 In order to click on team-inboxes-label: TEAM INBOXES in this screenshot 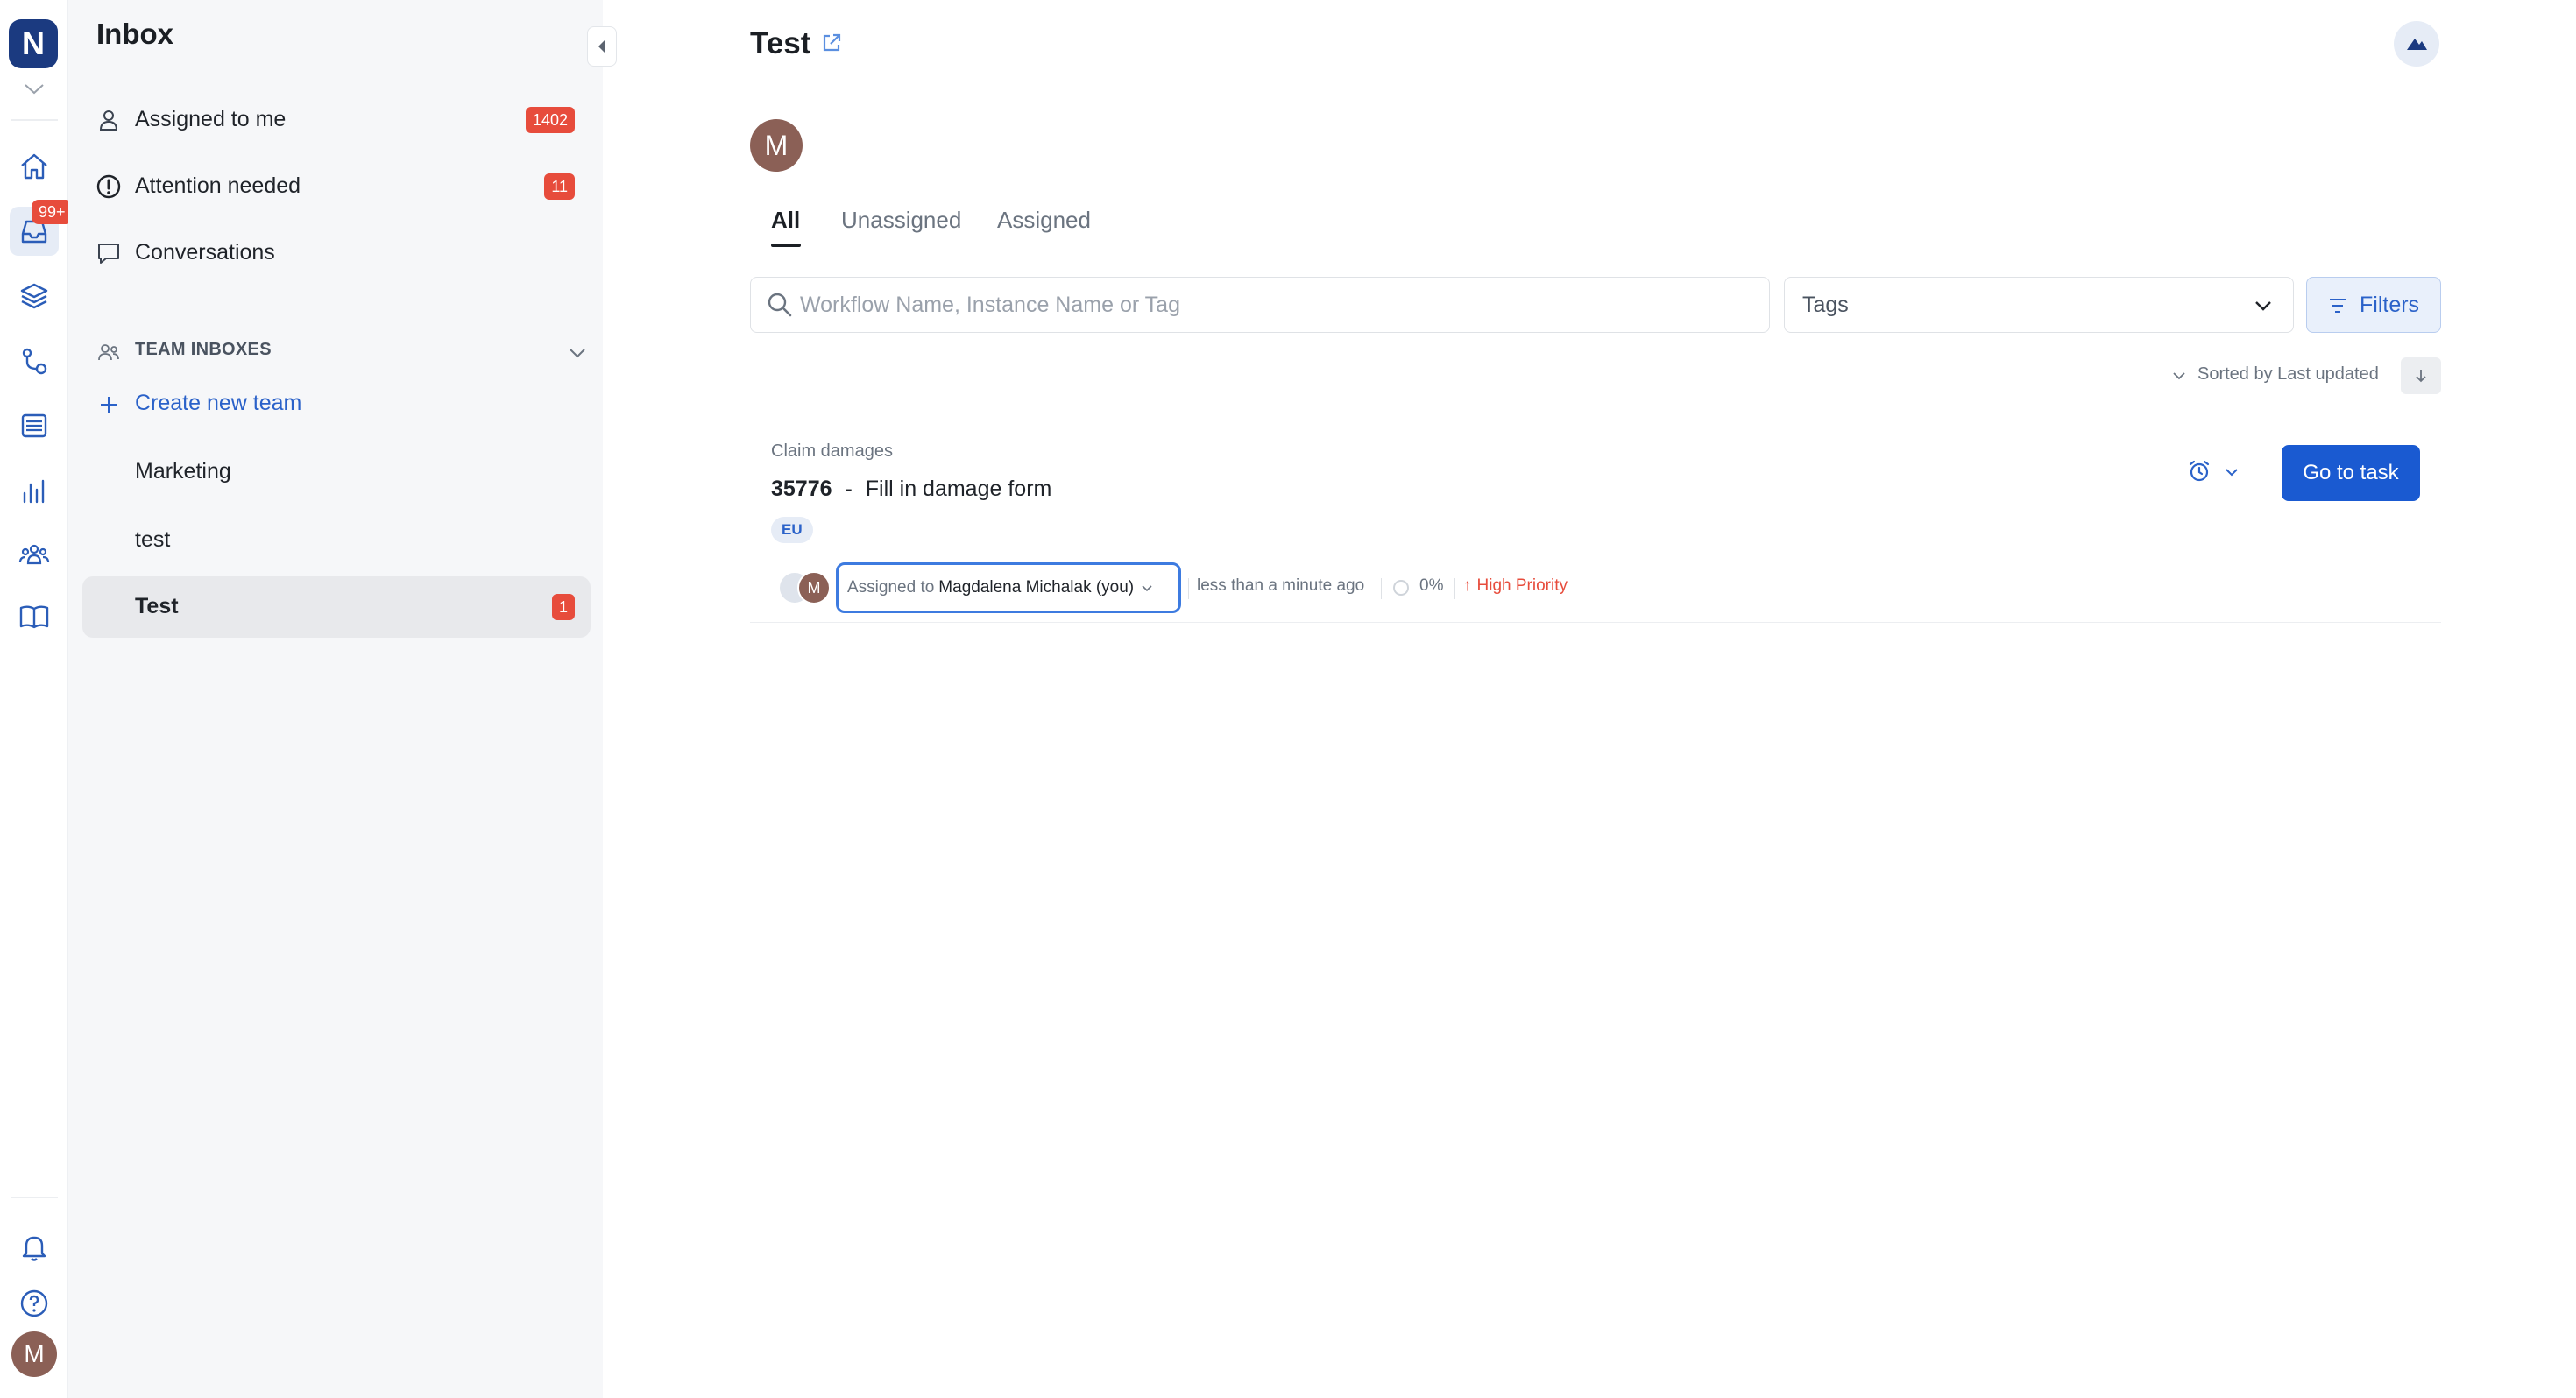, I will do `click(203, 349)`.